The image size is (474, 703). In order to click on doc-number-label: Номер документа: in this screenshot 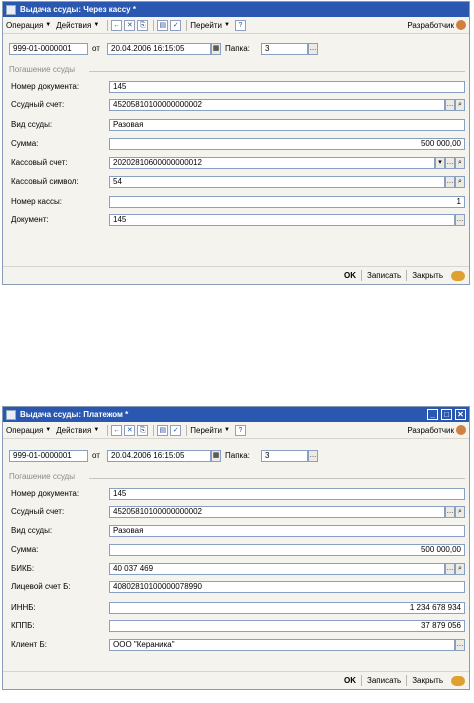, I will do `click(45, 86)`.